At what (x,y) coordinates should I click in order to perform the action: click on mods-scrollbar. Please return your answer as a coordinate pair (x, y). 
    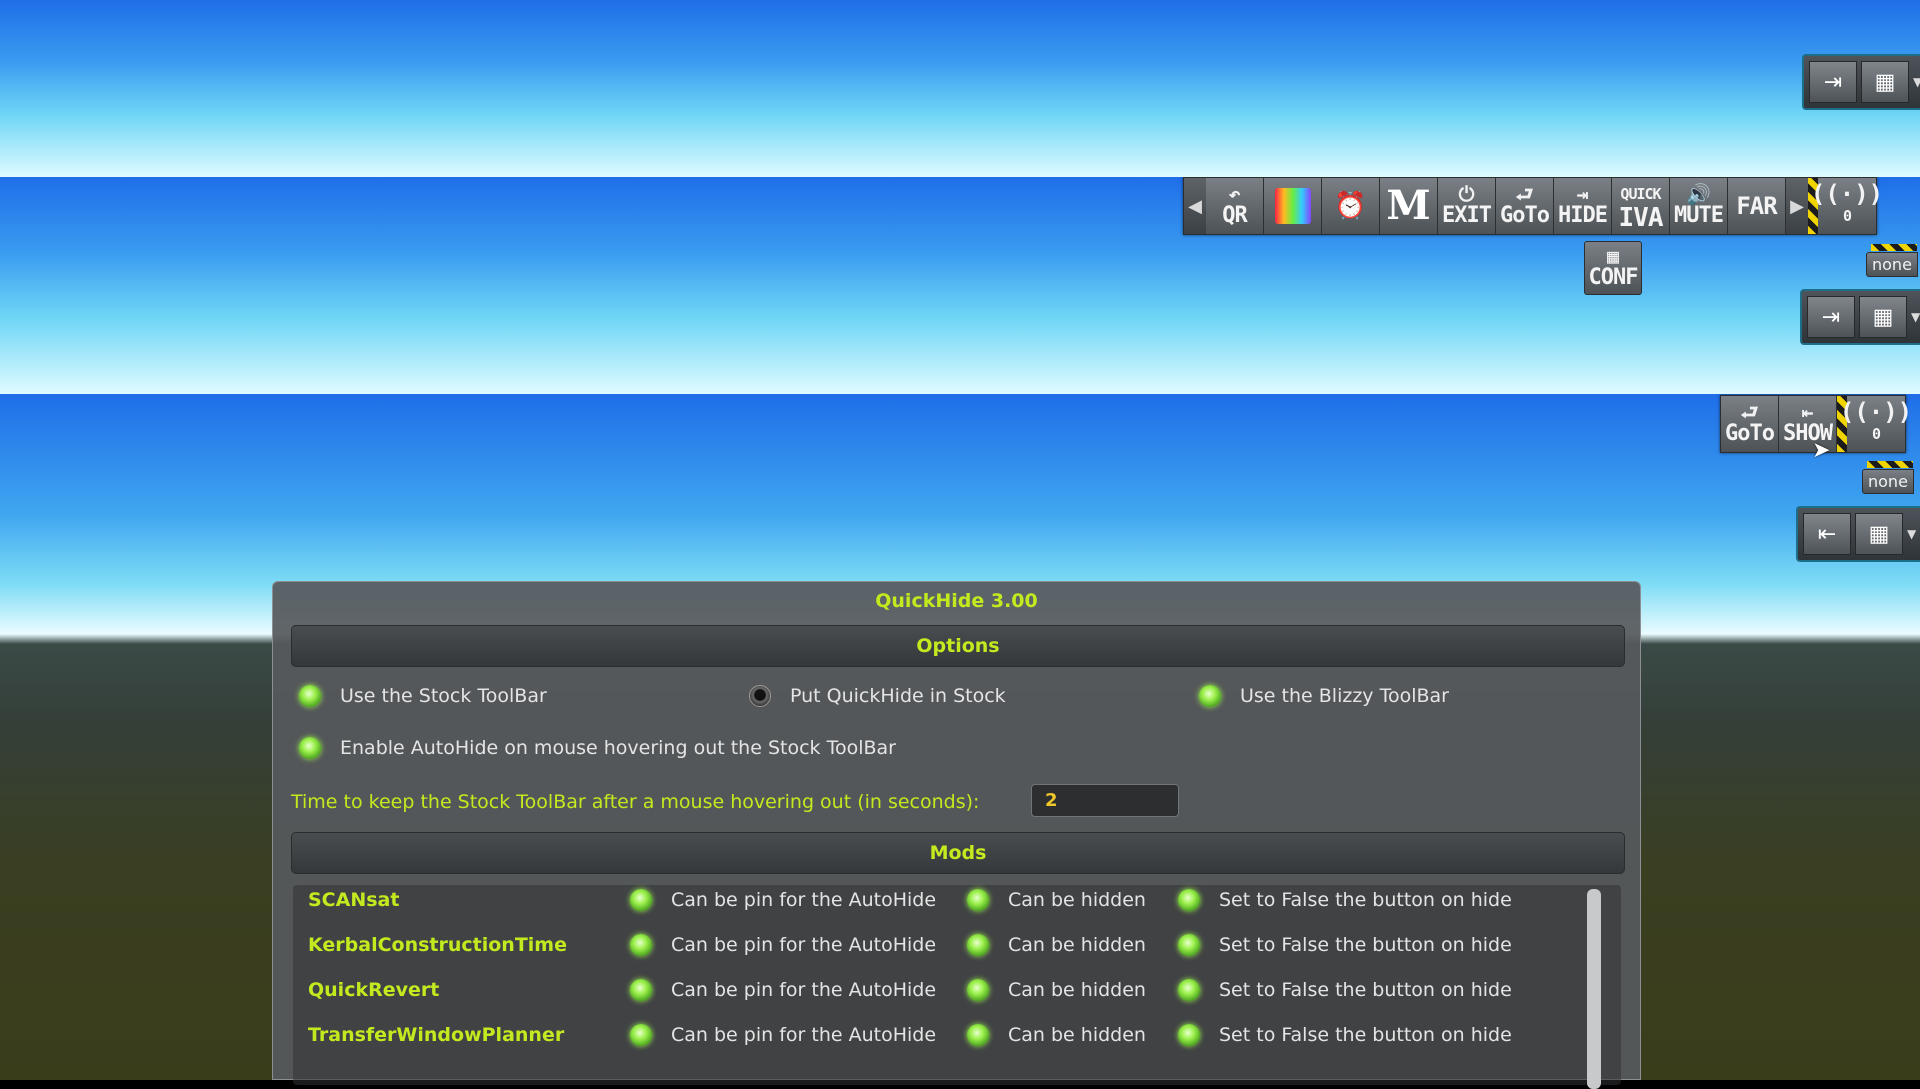
    Looking at the image, I should click on (1594, 989).